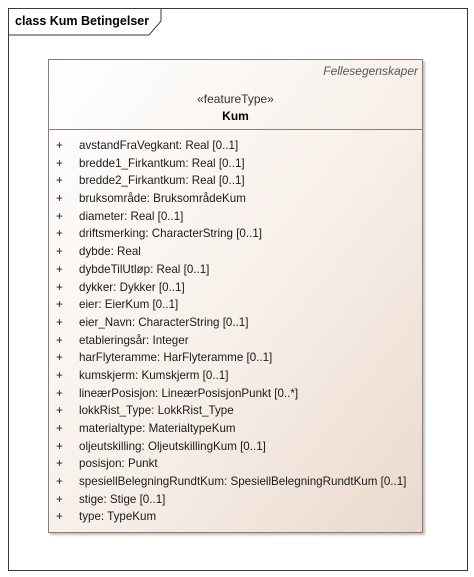  What do you see at coordinates (131, 216) in the screenshot?
I see `attribute-text: diameter: Real [0..1]` at bounding box center [131, 216].